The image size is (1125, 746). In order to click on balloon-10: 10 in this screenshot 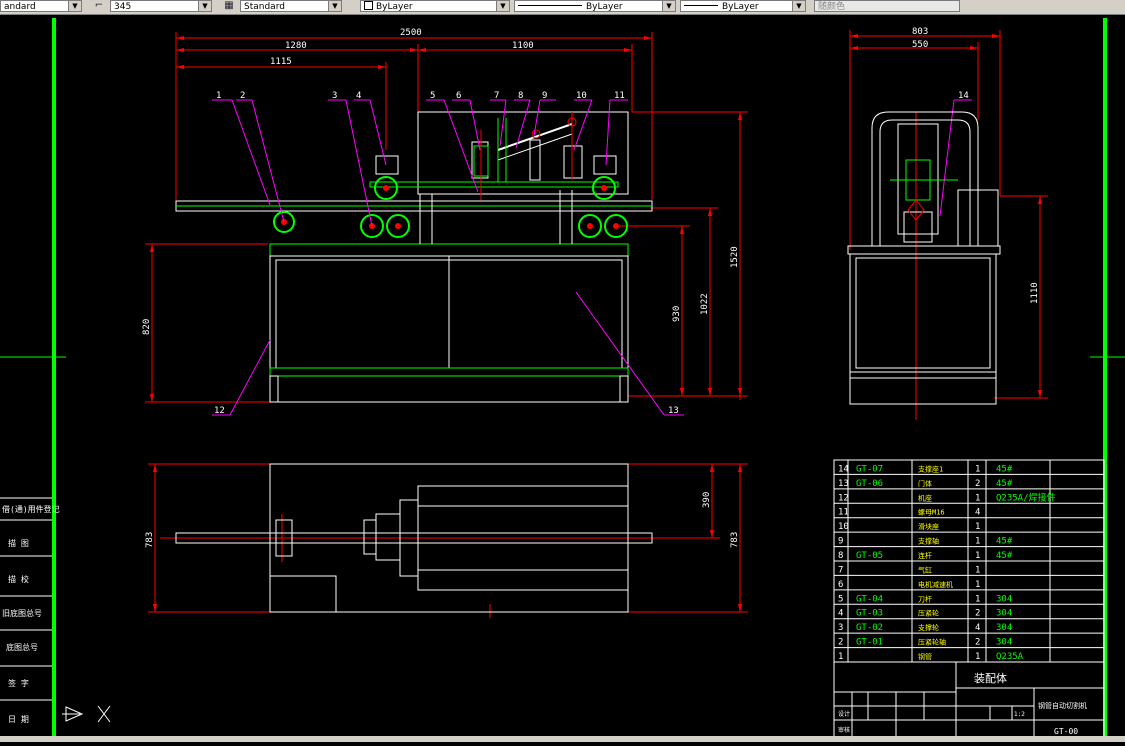, I will do `click(581, 96)`.